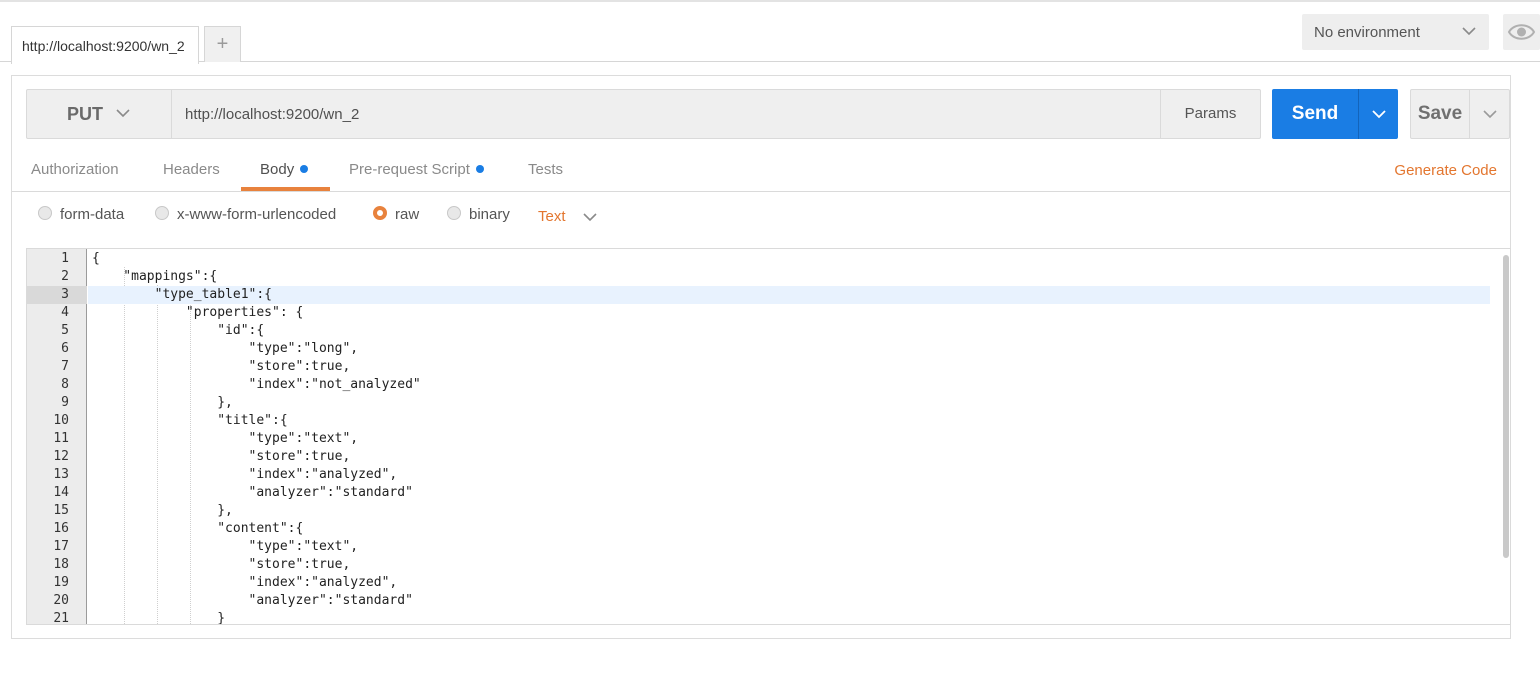 Image resolution: width=1540 pixels, height=700 pixels. What do you see at coordinates (766, 493) in the screenshot?
I see `code-line: 14 "analyzer":"standard"` at bounding box center [766, 493].